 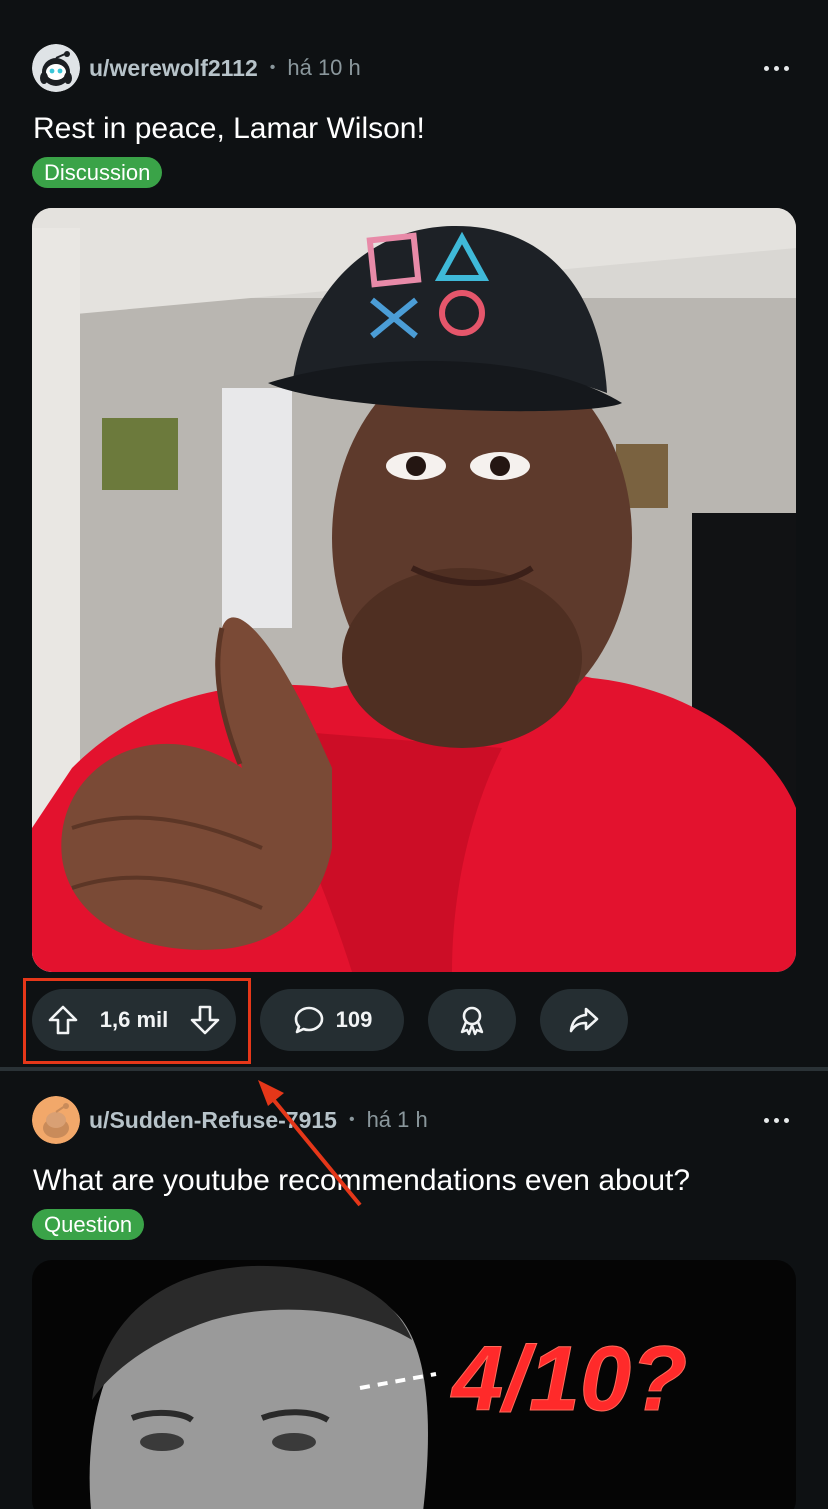 What do you see at coordinates (397, 1119) in the screenshot?
I see `post-time: há 1 h` at bounding box center [397, 1119].